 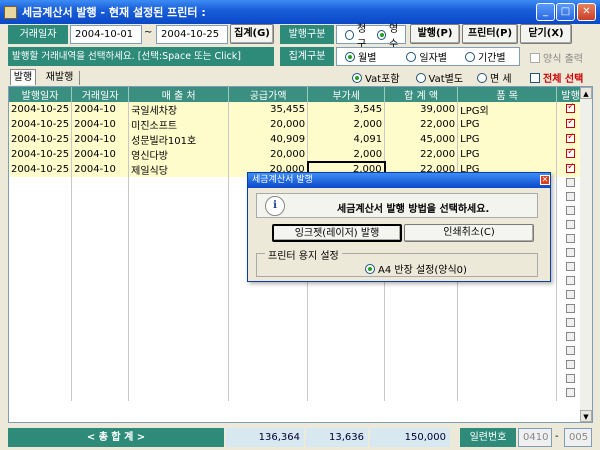 I want to click on vat-opt-separate: Vat별도, so click(x=439, y=77).